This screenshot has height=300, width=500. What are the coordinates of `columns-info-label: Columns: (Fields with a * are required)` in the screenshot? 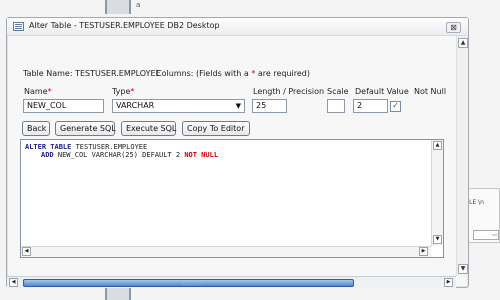 It's located at (233, 73).